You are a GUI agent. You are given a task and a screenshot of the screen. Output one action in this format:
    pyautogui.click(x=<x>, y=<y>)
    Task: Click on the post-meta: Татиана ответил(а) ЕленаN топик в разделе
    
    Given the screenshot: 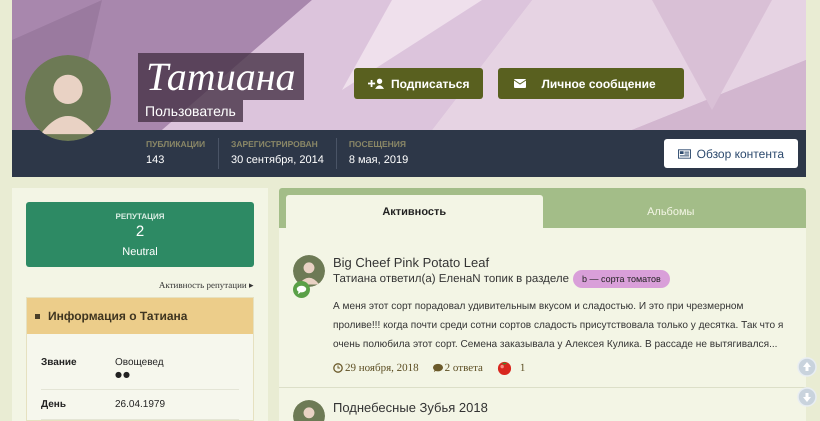 What is the action you would take?
    pyautogui.click(x=451, y=279)
    